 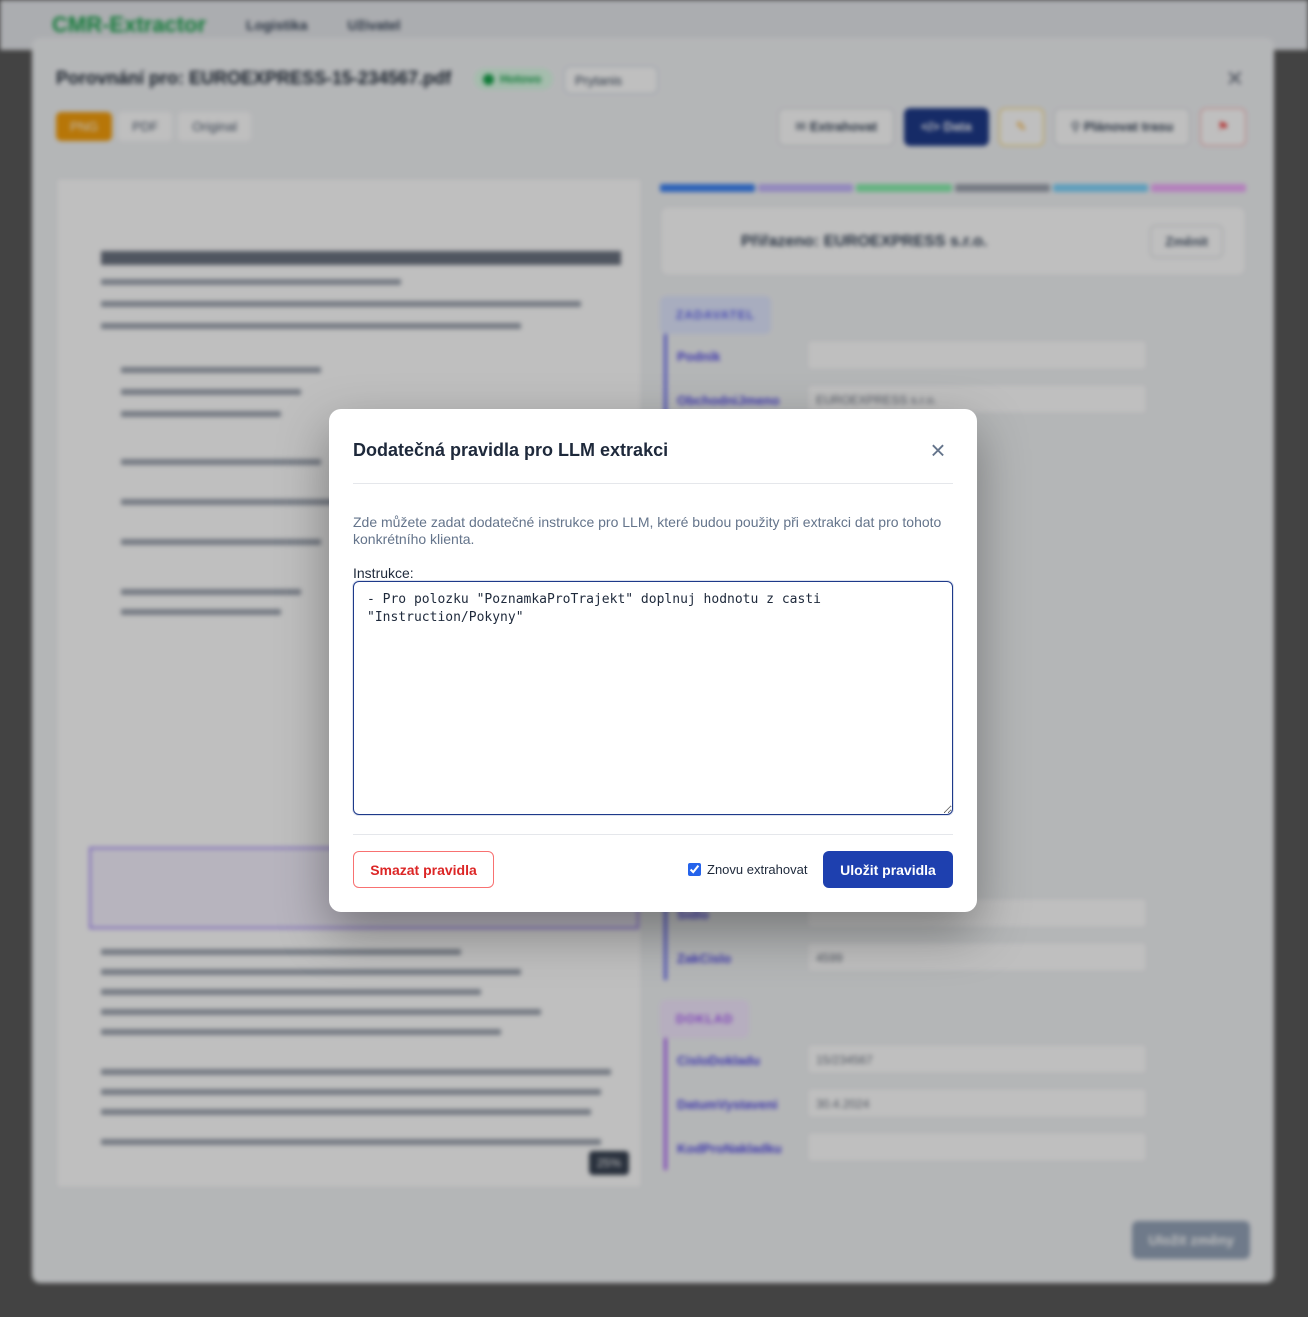 I want to click on reextract-option: Znovu extrahovat, so click(x=747, y=869).